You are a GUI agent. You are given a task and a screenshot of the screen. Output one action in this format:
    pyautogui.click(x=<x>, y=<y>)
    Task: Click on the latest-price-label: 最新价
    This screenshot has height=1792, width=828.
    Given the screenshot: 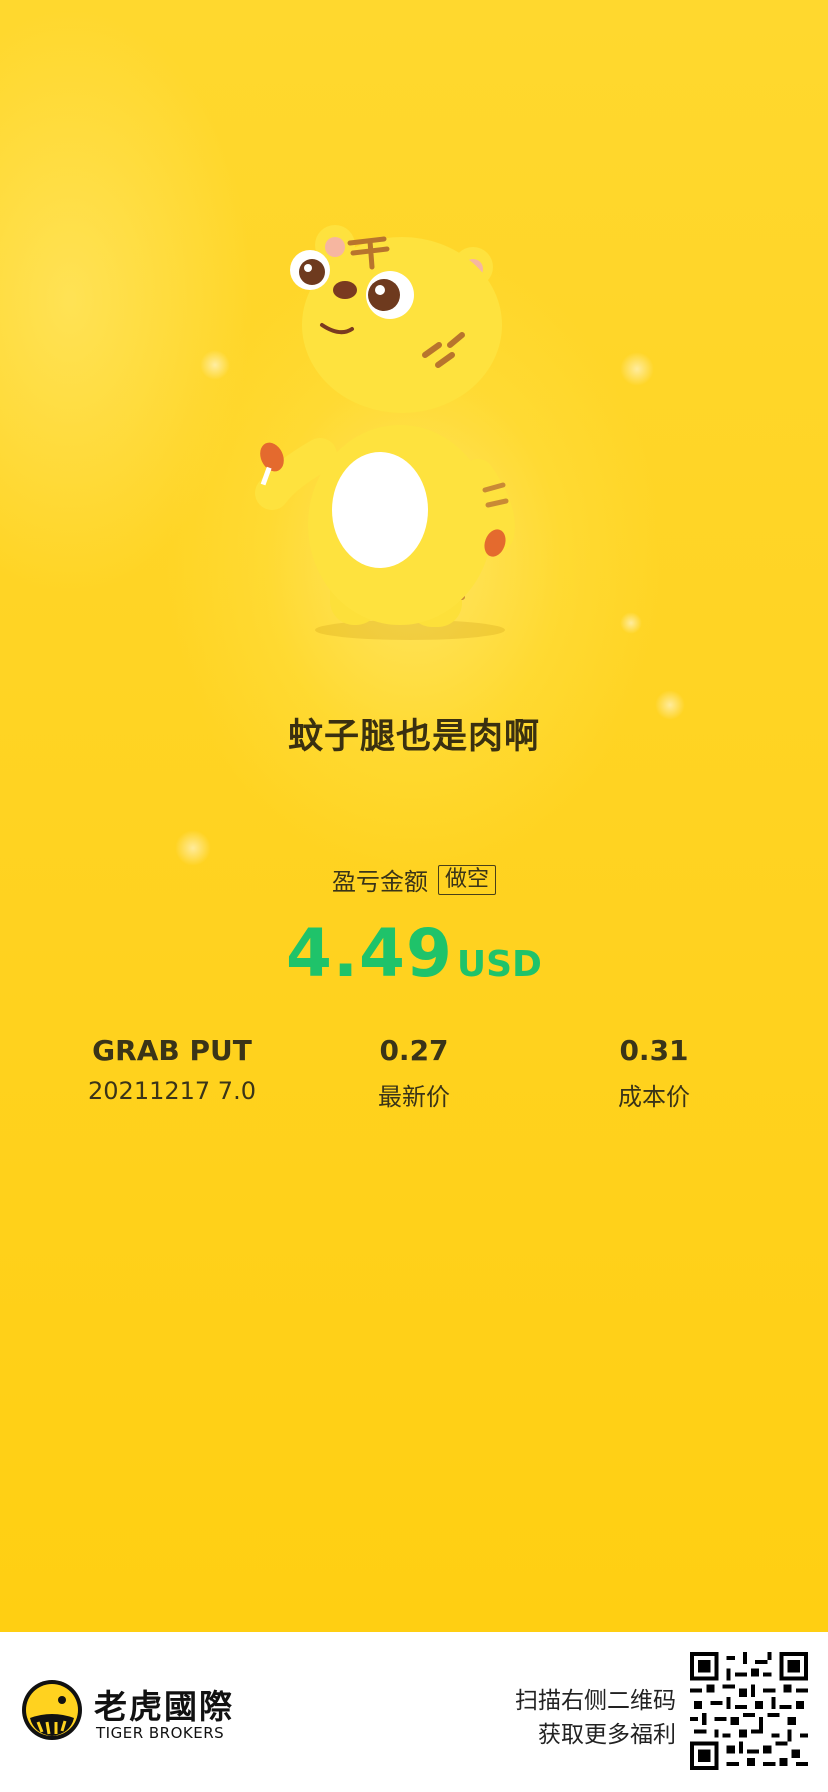 What is the action you would take?
    pyautogui.click(x=414, y=1097)
    